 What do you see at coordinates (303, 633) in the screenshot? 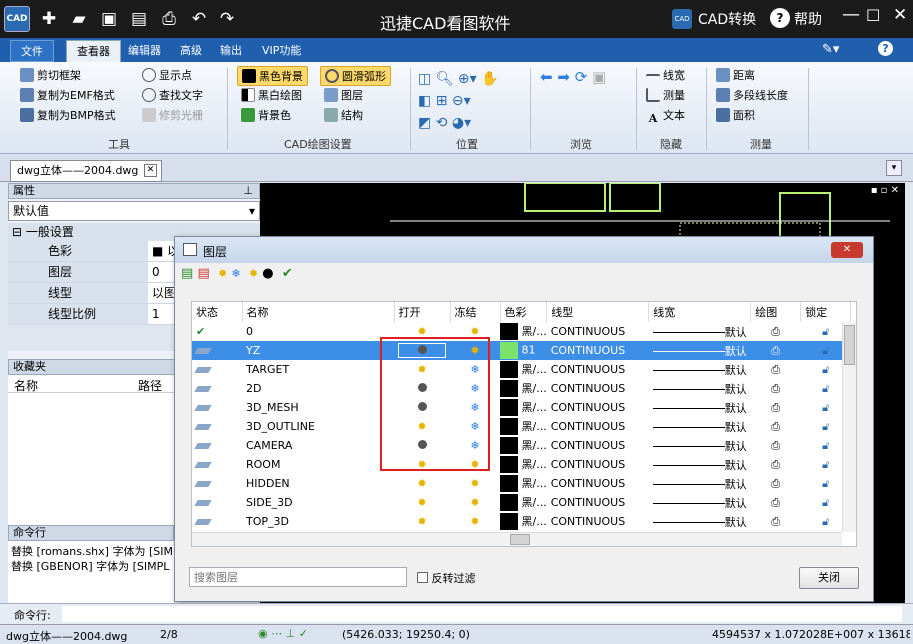
I see `polar-icon: ✓` at bounding box center [303, 633].